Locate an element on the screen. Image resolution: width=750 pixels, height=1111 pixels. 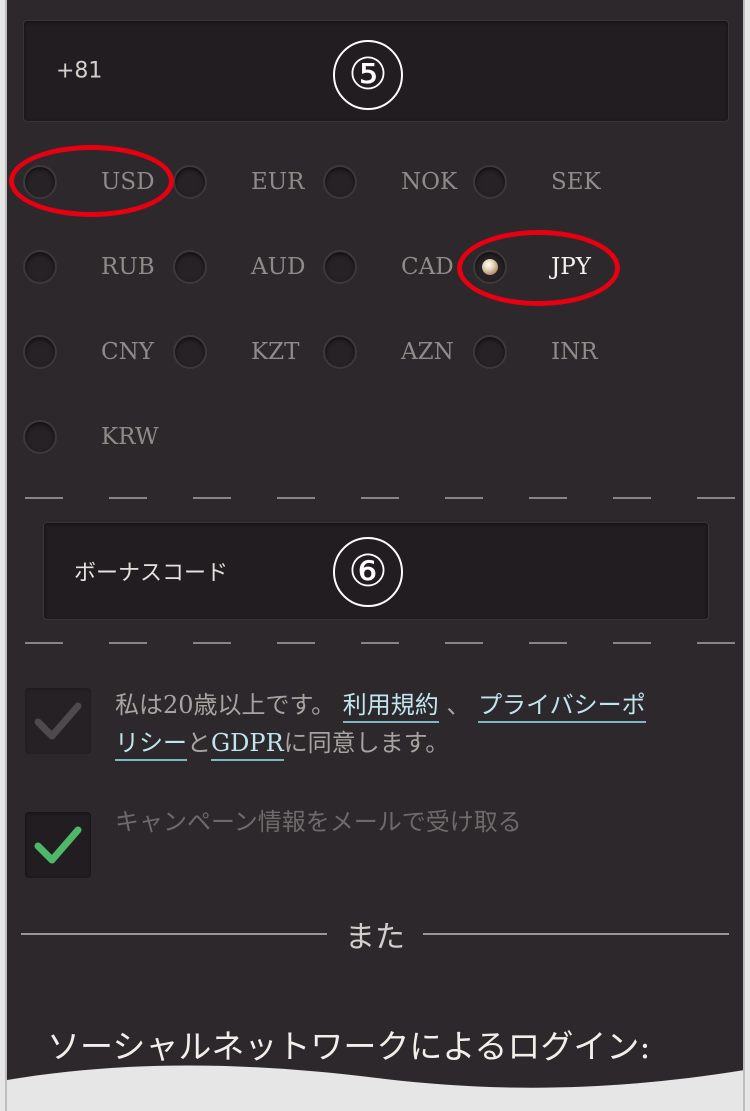
currency-label: KRW is located at coordinates (130, 437).